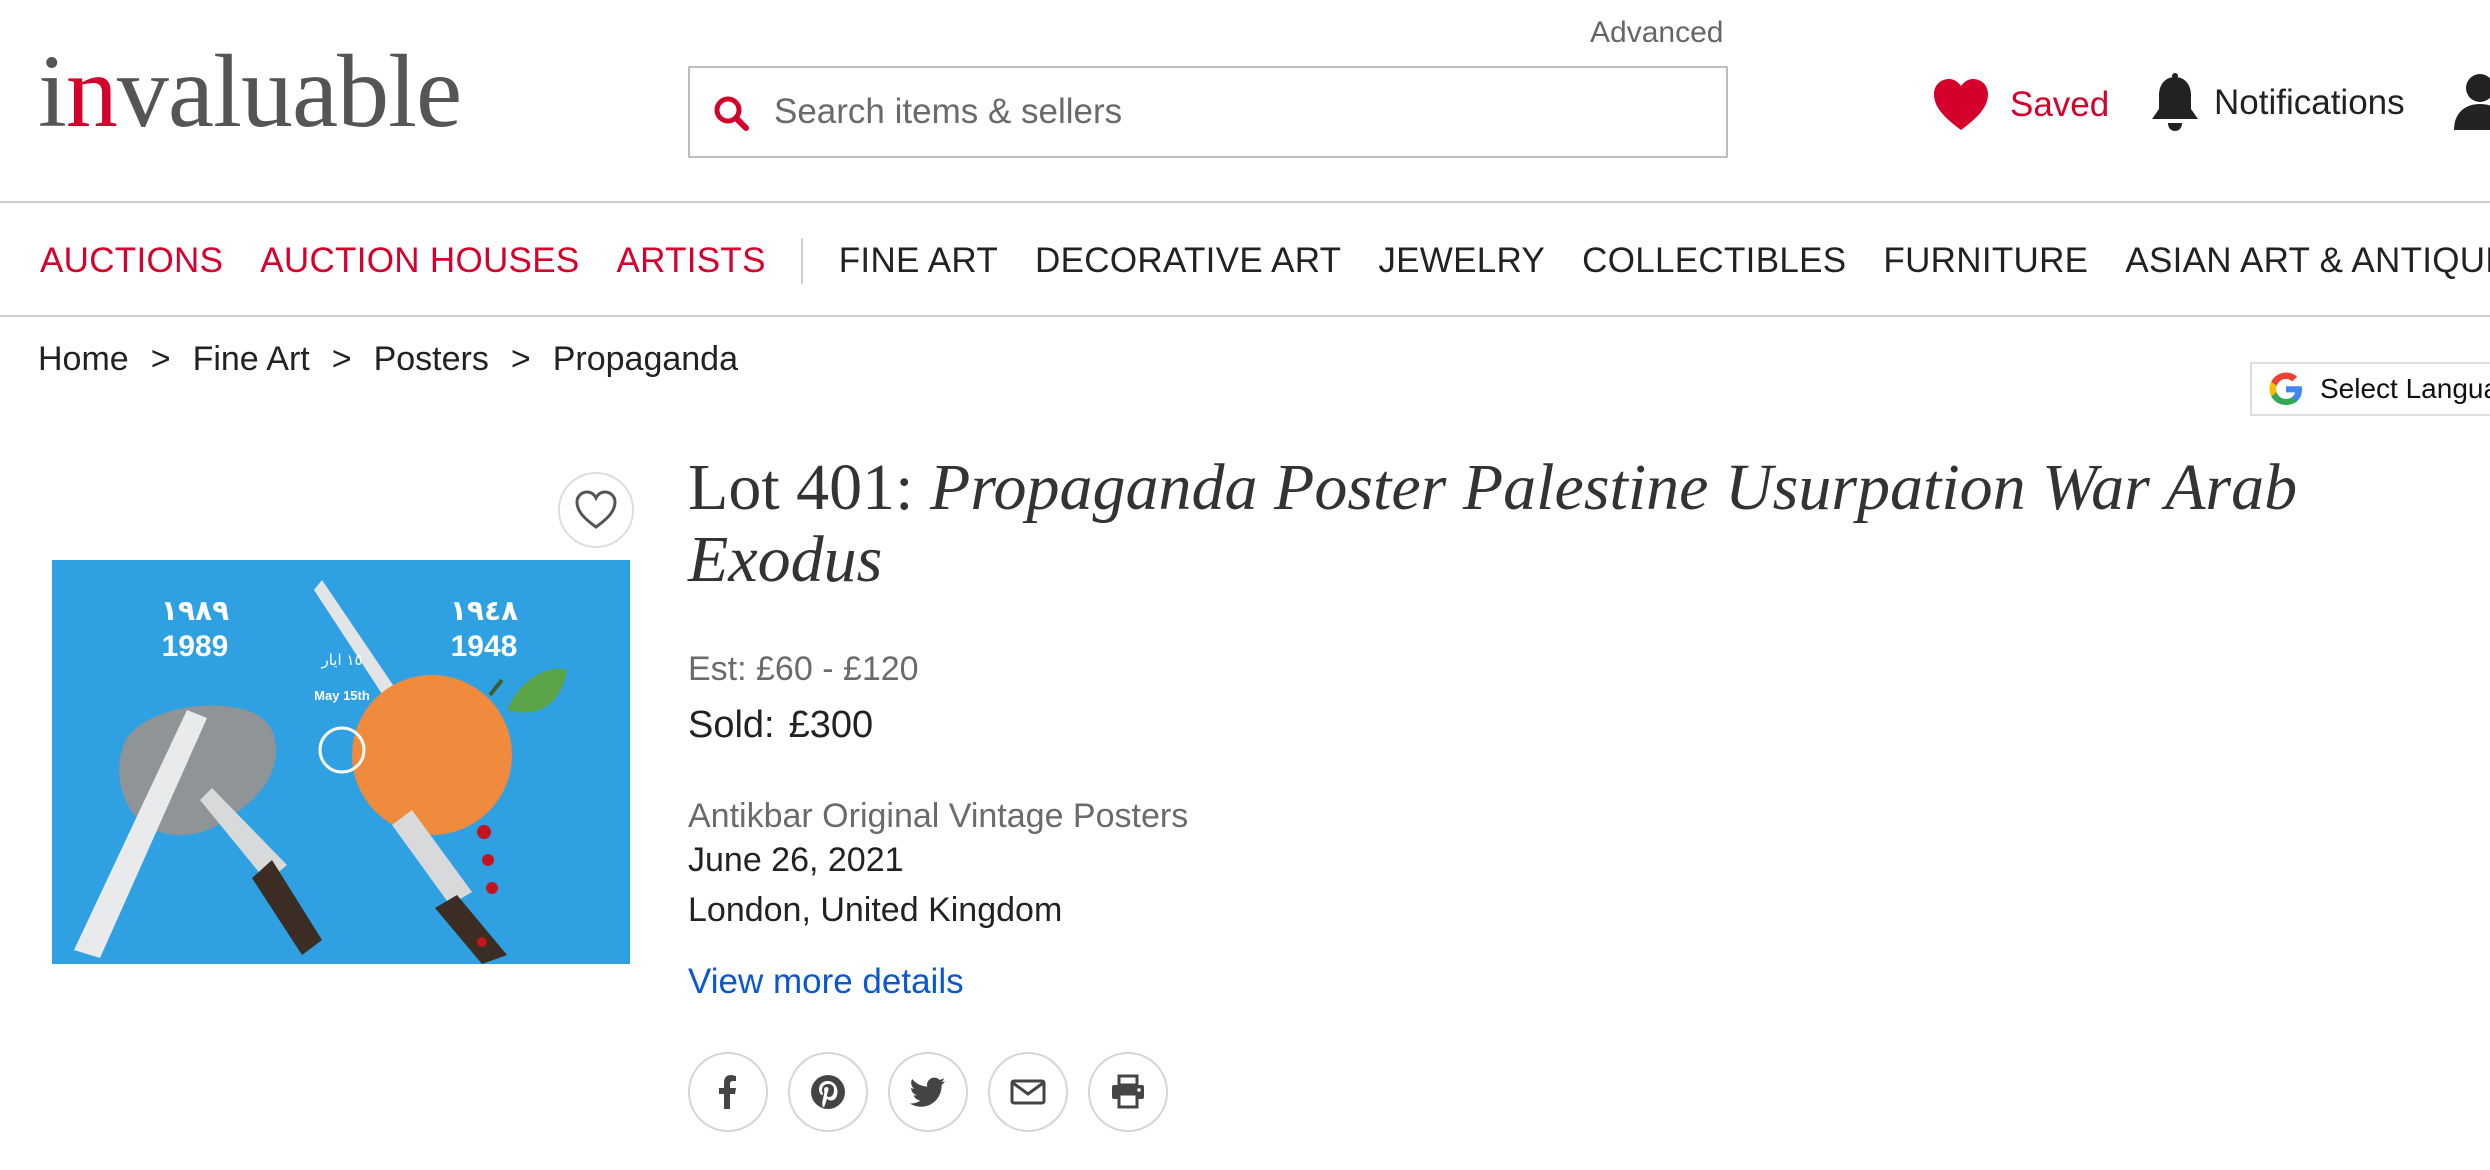 The height and width of the screenshot is (1170, 2490). Describe the element at coordinates (419, 261) in the screenshot. I see `nav-auction-houses: AUCTION HOUSES` at that location.